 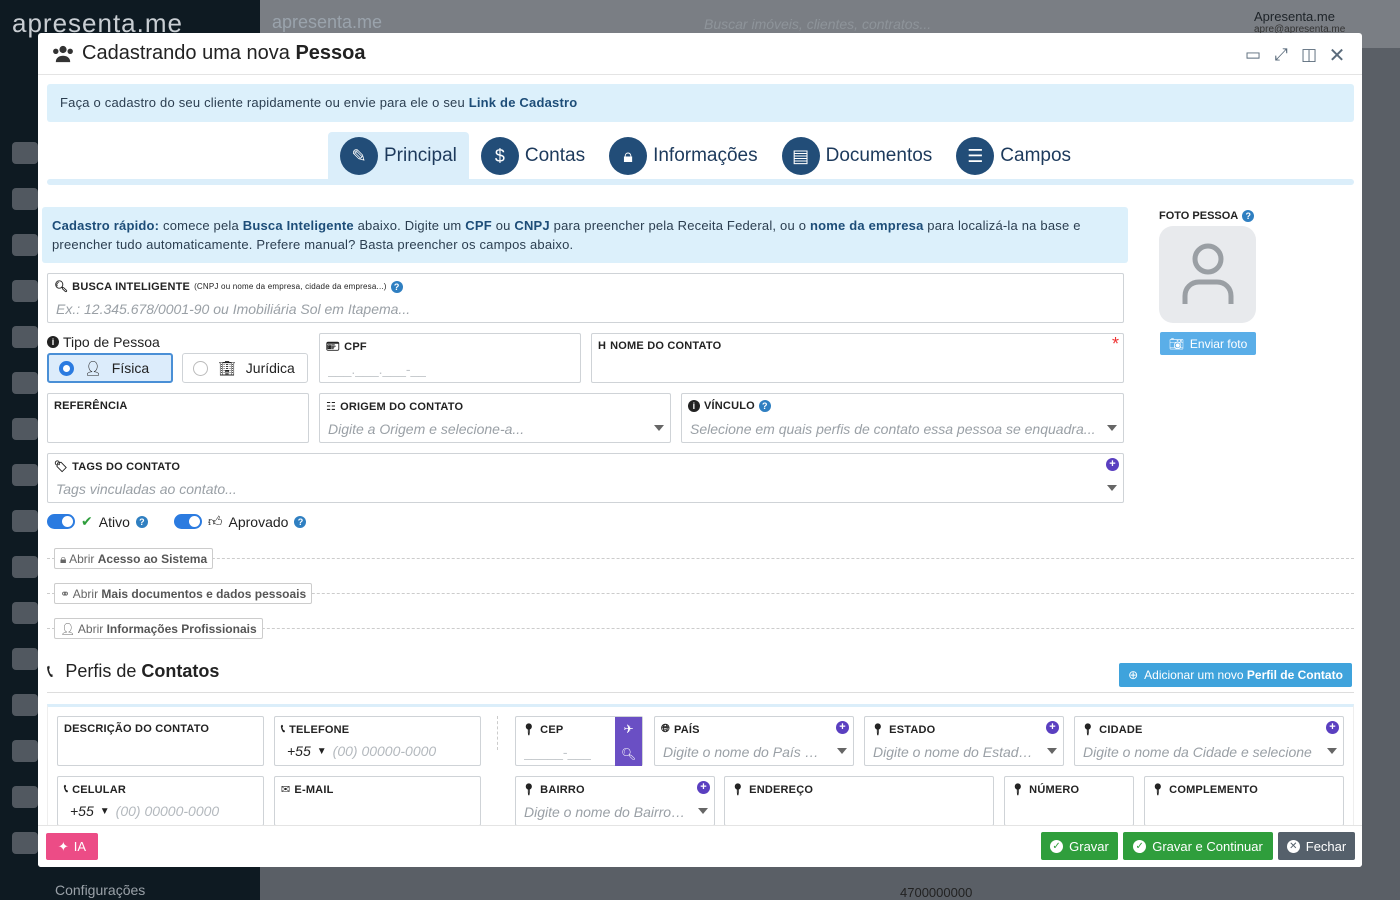 I want to click on globe-icon: 🌐︎, so click(x=665, y=729).